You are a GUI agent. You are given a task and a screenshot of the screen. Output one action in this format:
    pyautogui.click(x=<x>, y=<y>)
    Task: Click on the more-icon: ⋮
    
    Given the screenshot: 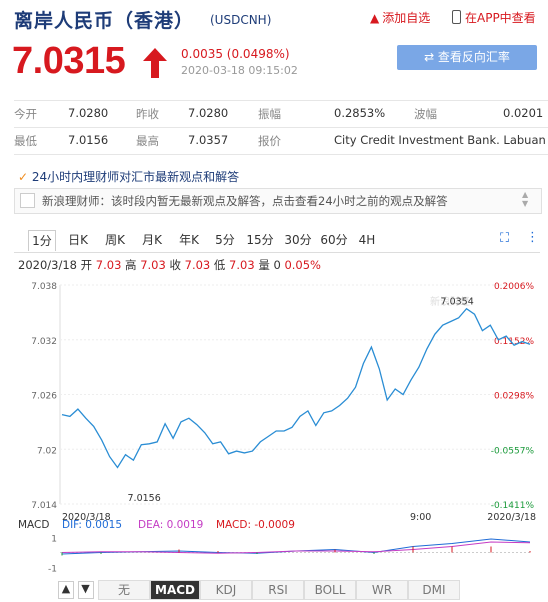 What is the action you would take?
    pyautogui.click(x=532, y=237)
    